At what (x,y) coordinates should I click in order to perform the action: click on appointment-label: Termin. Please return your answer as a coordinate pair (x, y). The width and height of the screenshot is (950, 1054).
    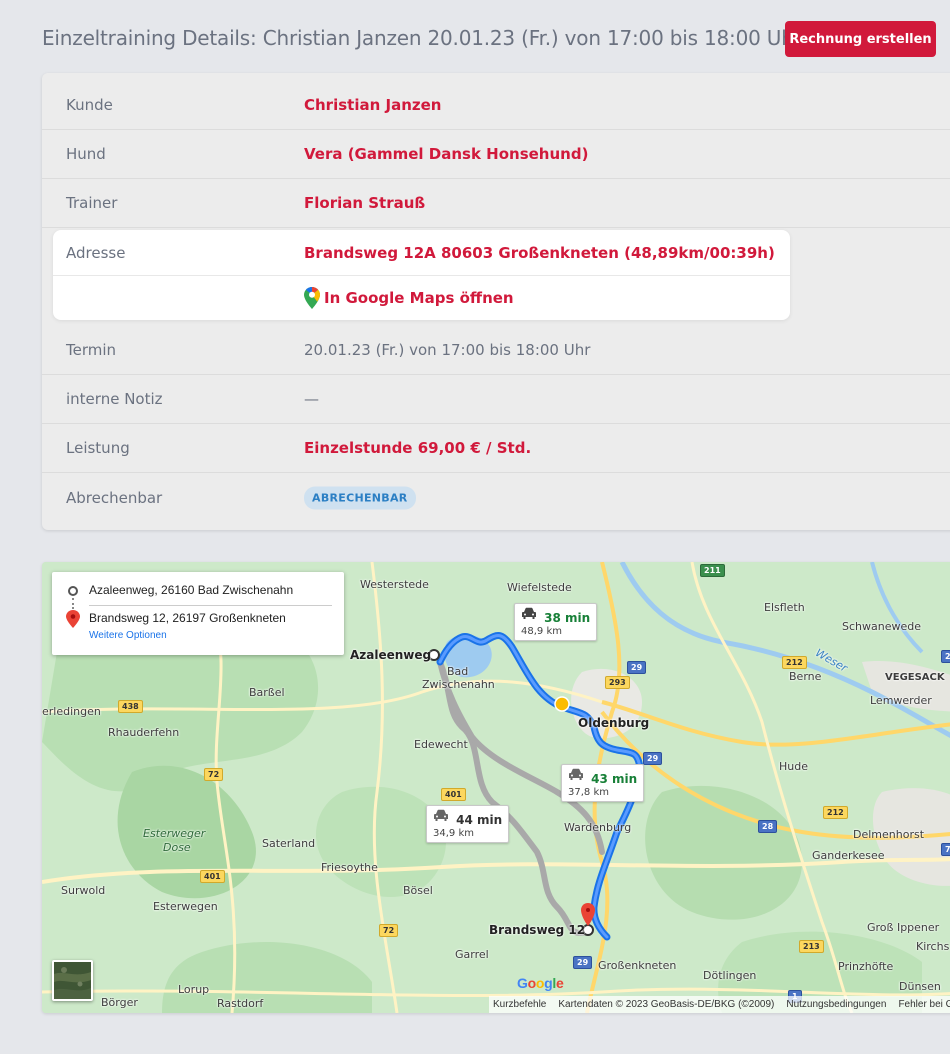
    Looking at the image, I should click on (91, 350).